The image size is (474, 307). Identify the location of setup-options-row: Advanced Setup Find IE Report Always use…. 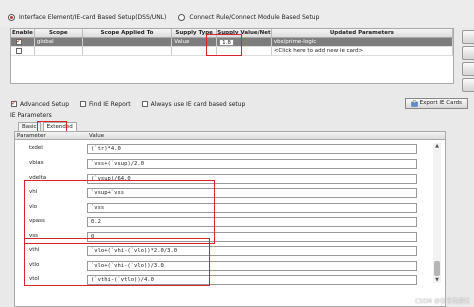
(238, 104).